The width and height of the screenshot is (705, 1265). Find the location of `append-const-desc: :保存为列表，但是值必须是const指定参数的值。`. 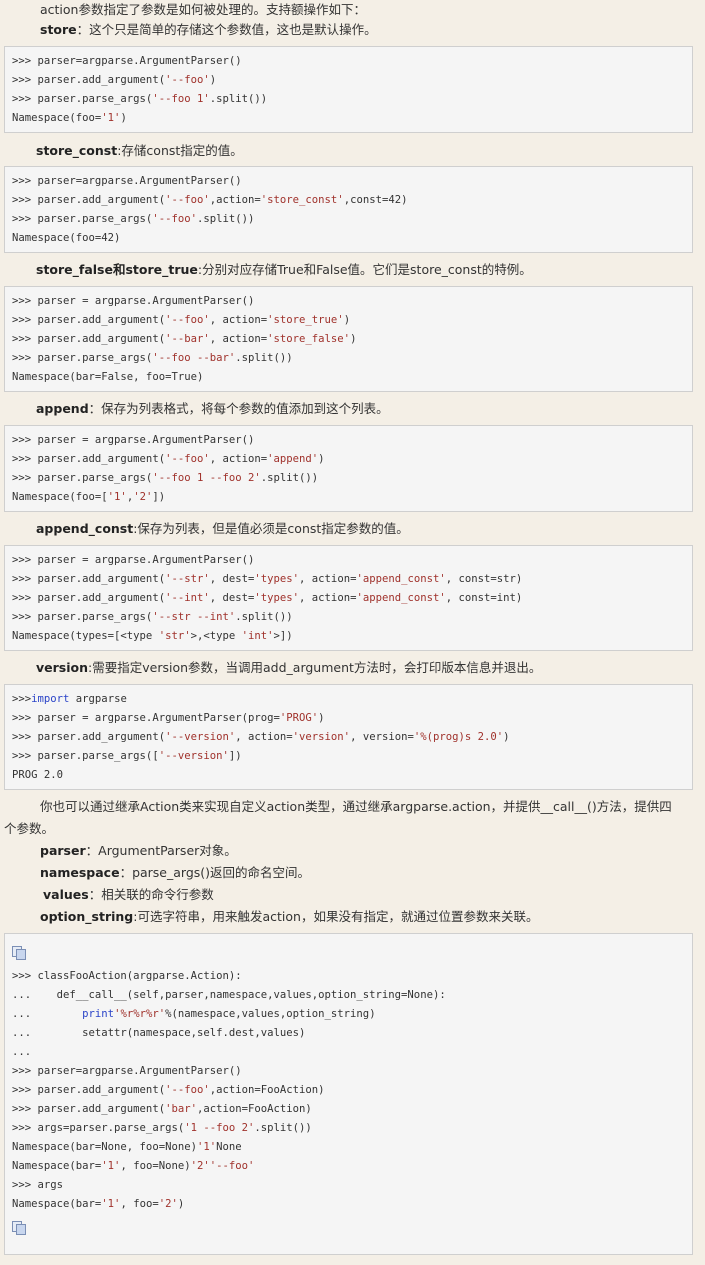

append-const-desc: :保存为列表，但是值必须是const指定参数的值。 is located at coordinates (271, 528).